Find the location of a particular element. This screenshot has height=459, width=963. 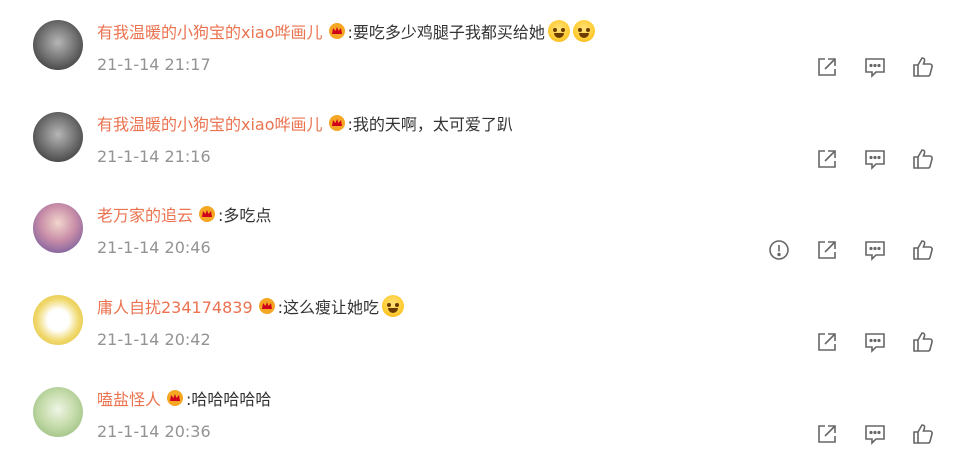

comment-line: 有我温暖的小狗宝的xiao哗画儿 :我的天啊，太可爱了趴 is located at coordinates (305, 123).